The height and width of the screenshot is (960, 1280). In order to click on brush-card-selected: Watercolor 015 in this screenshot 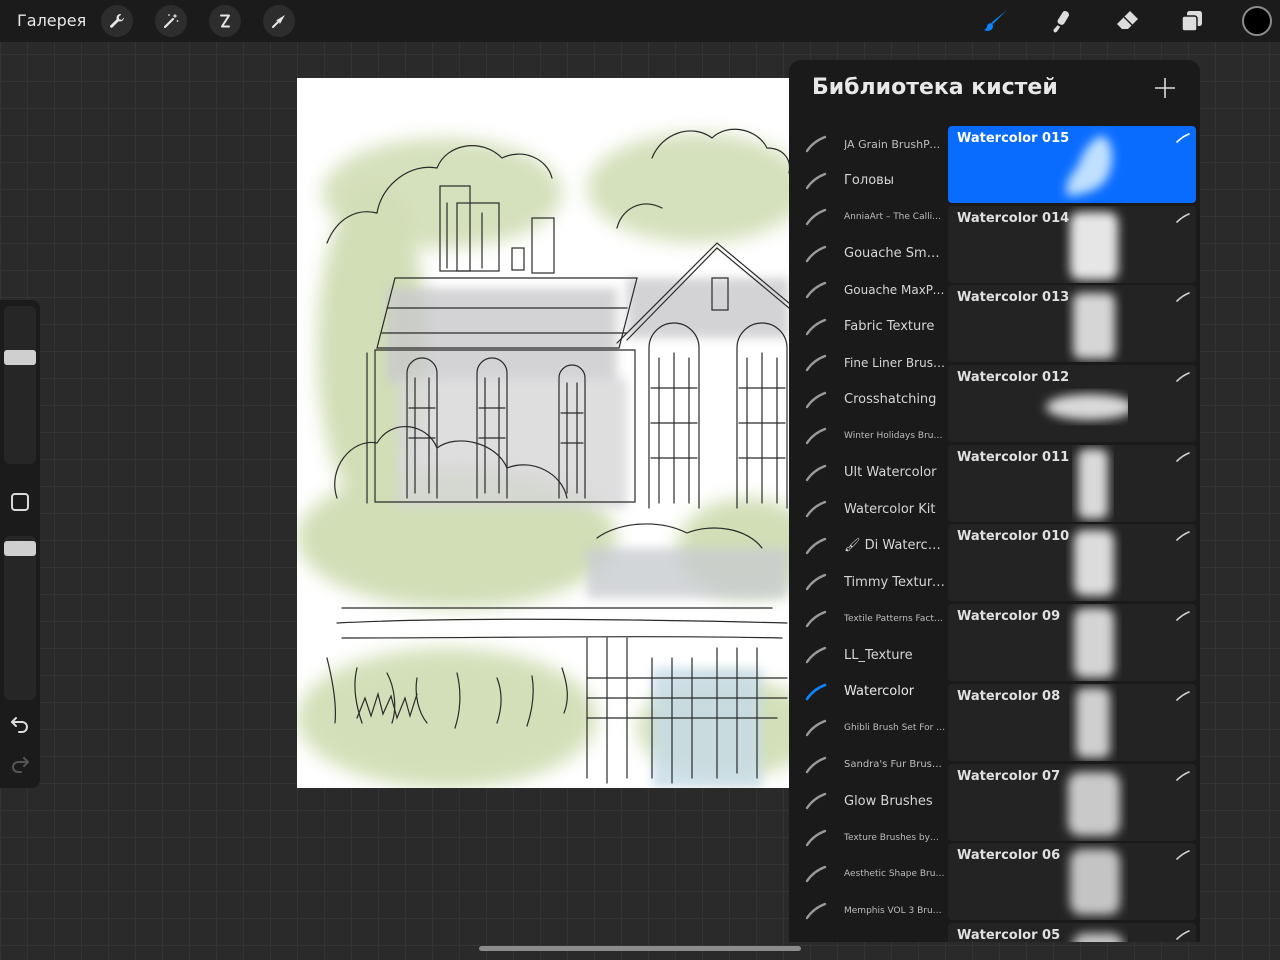, I will do `click(1072, 164)`.